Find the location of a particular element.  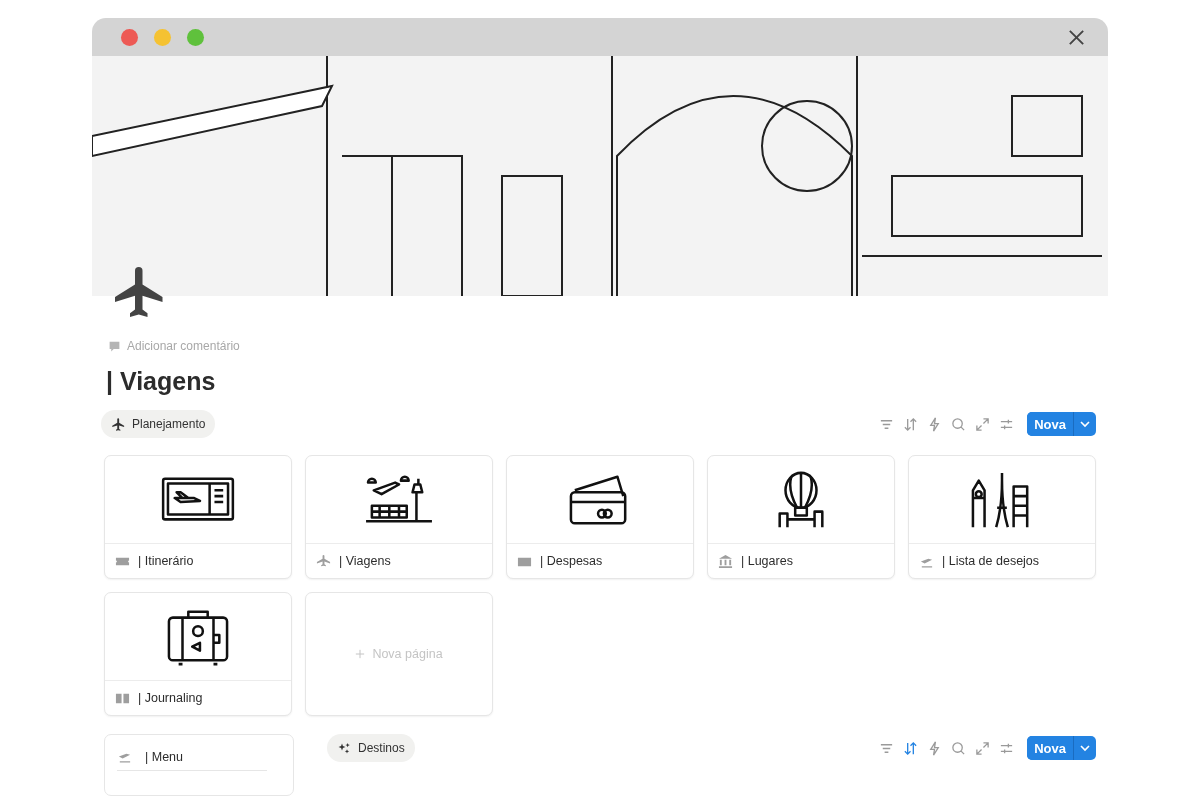

gallery-card: | Journaling is located at coordinates (198, 654).